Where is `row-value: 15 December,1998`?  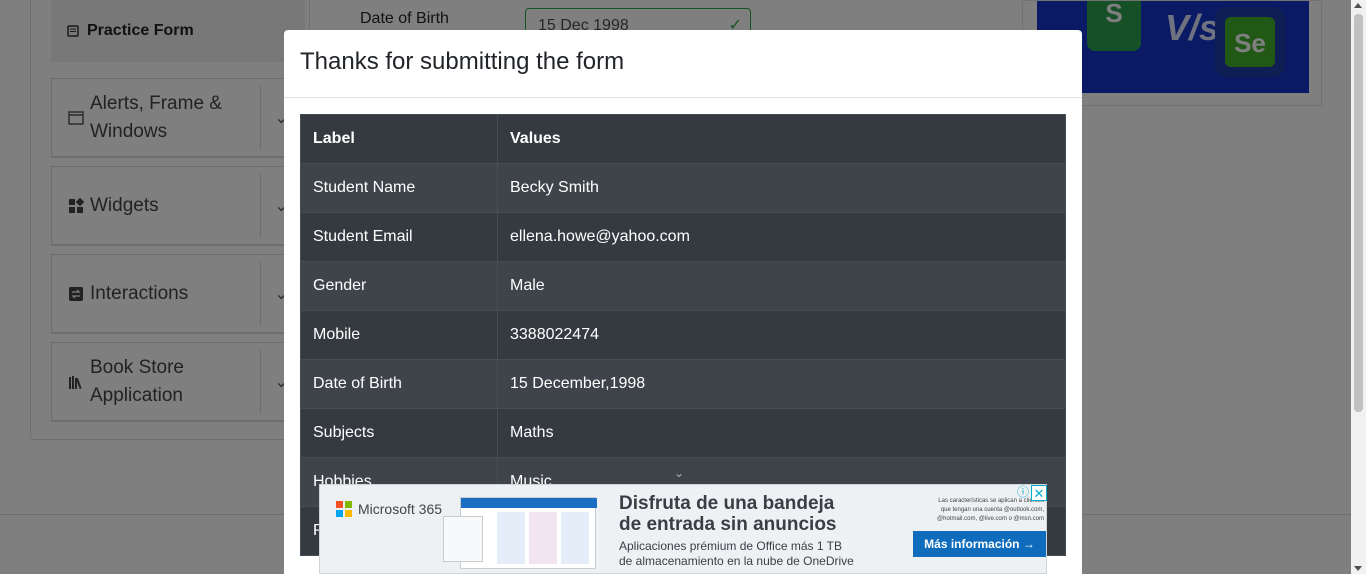
row-value: 15 December,1998 is located at coordinates (781, 384).